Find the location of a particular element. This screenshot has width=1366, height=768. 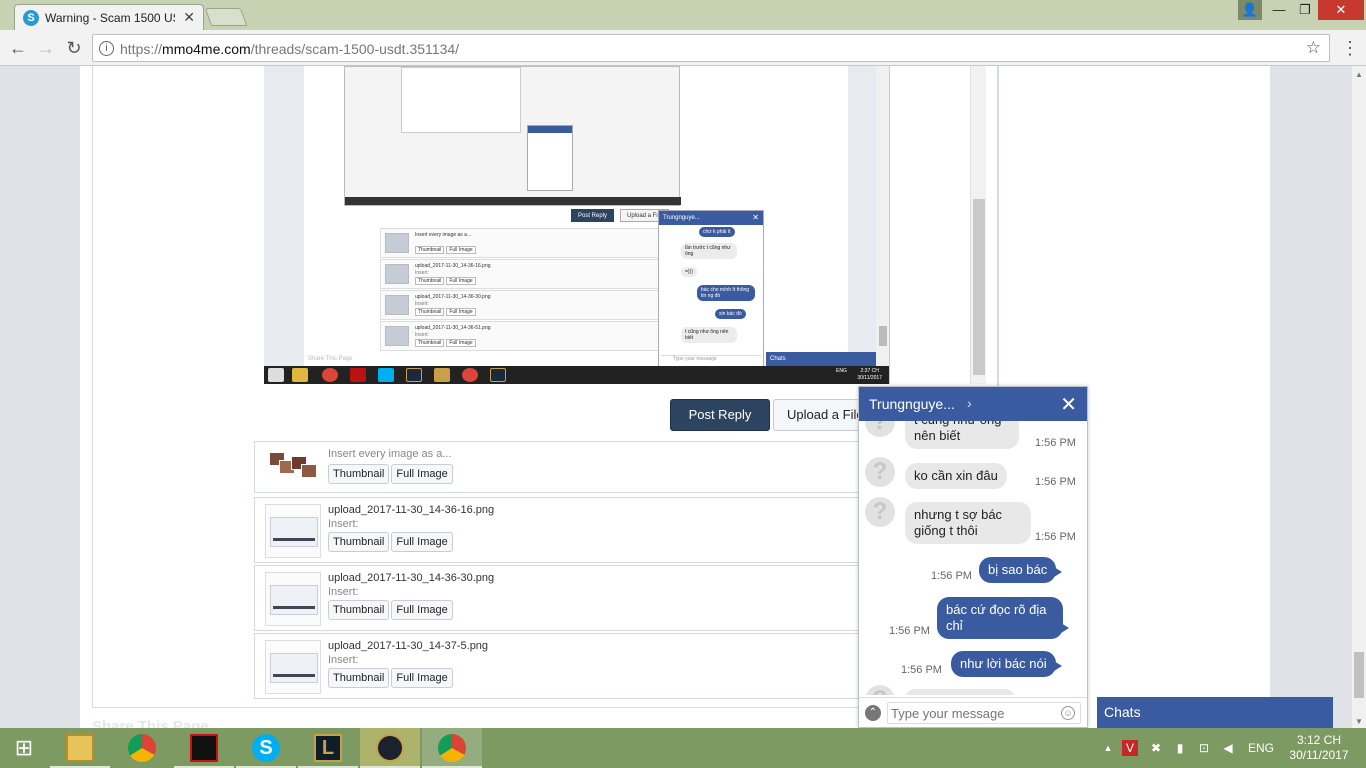

minimize-button: — is located at coordinates (1279, 10).